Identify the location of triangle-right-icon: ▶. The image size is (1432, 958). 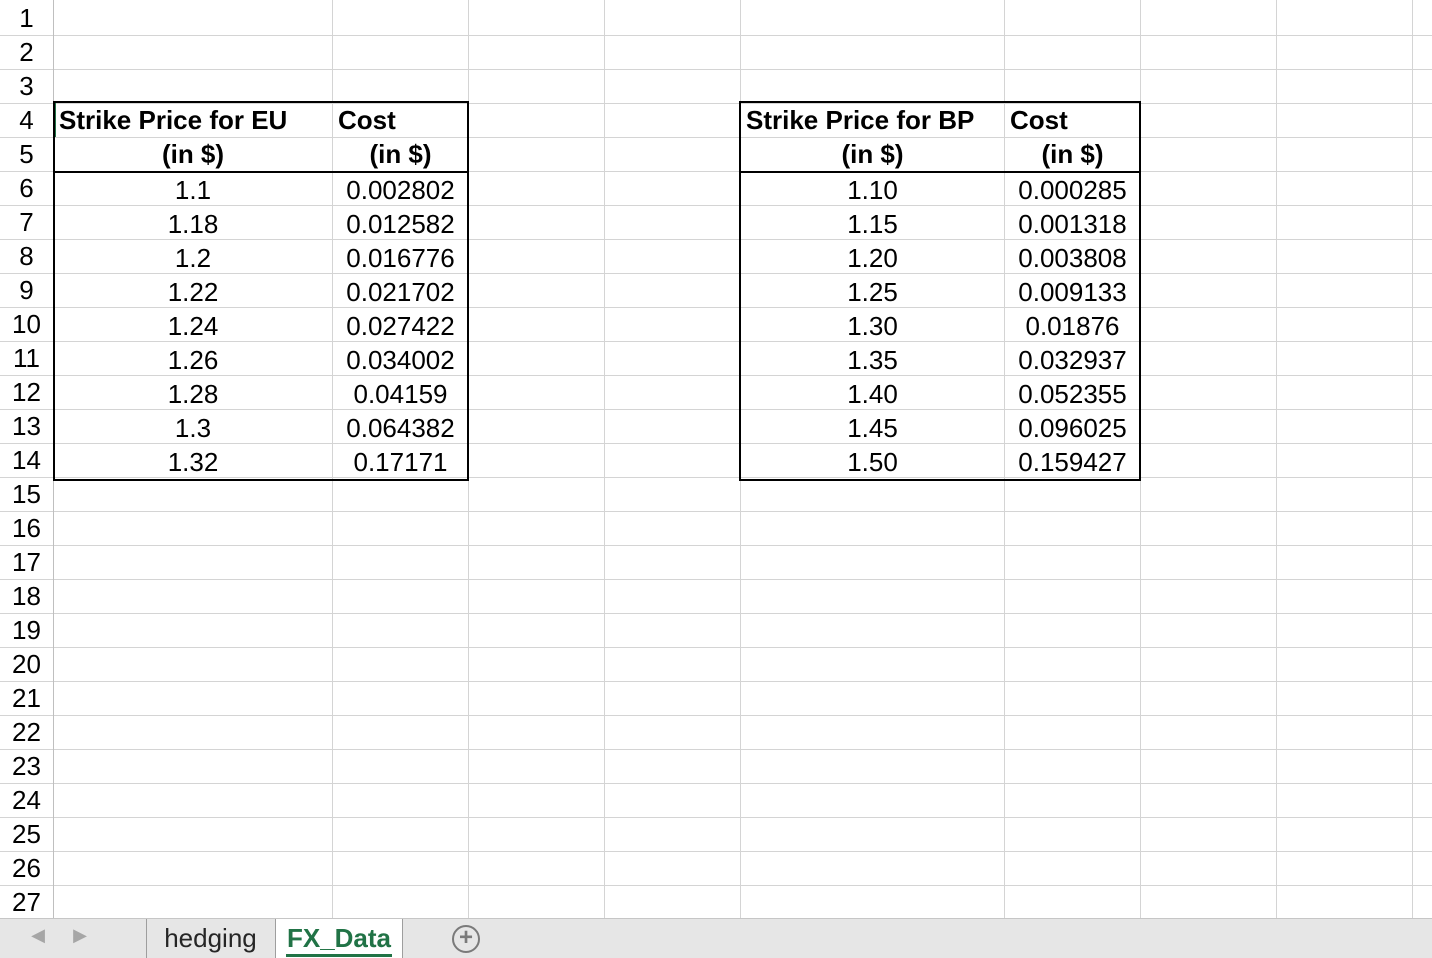
(80, 935).